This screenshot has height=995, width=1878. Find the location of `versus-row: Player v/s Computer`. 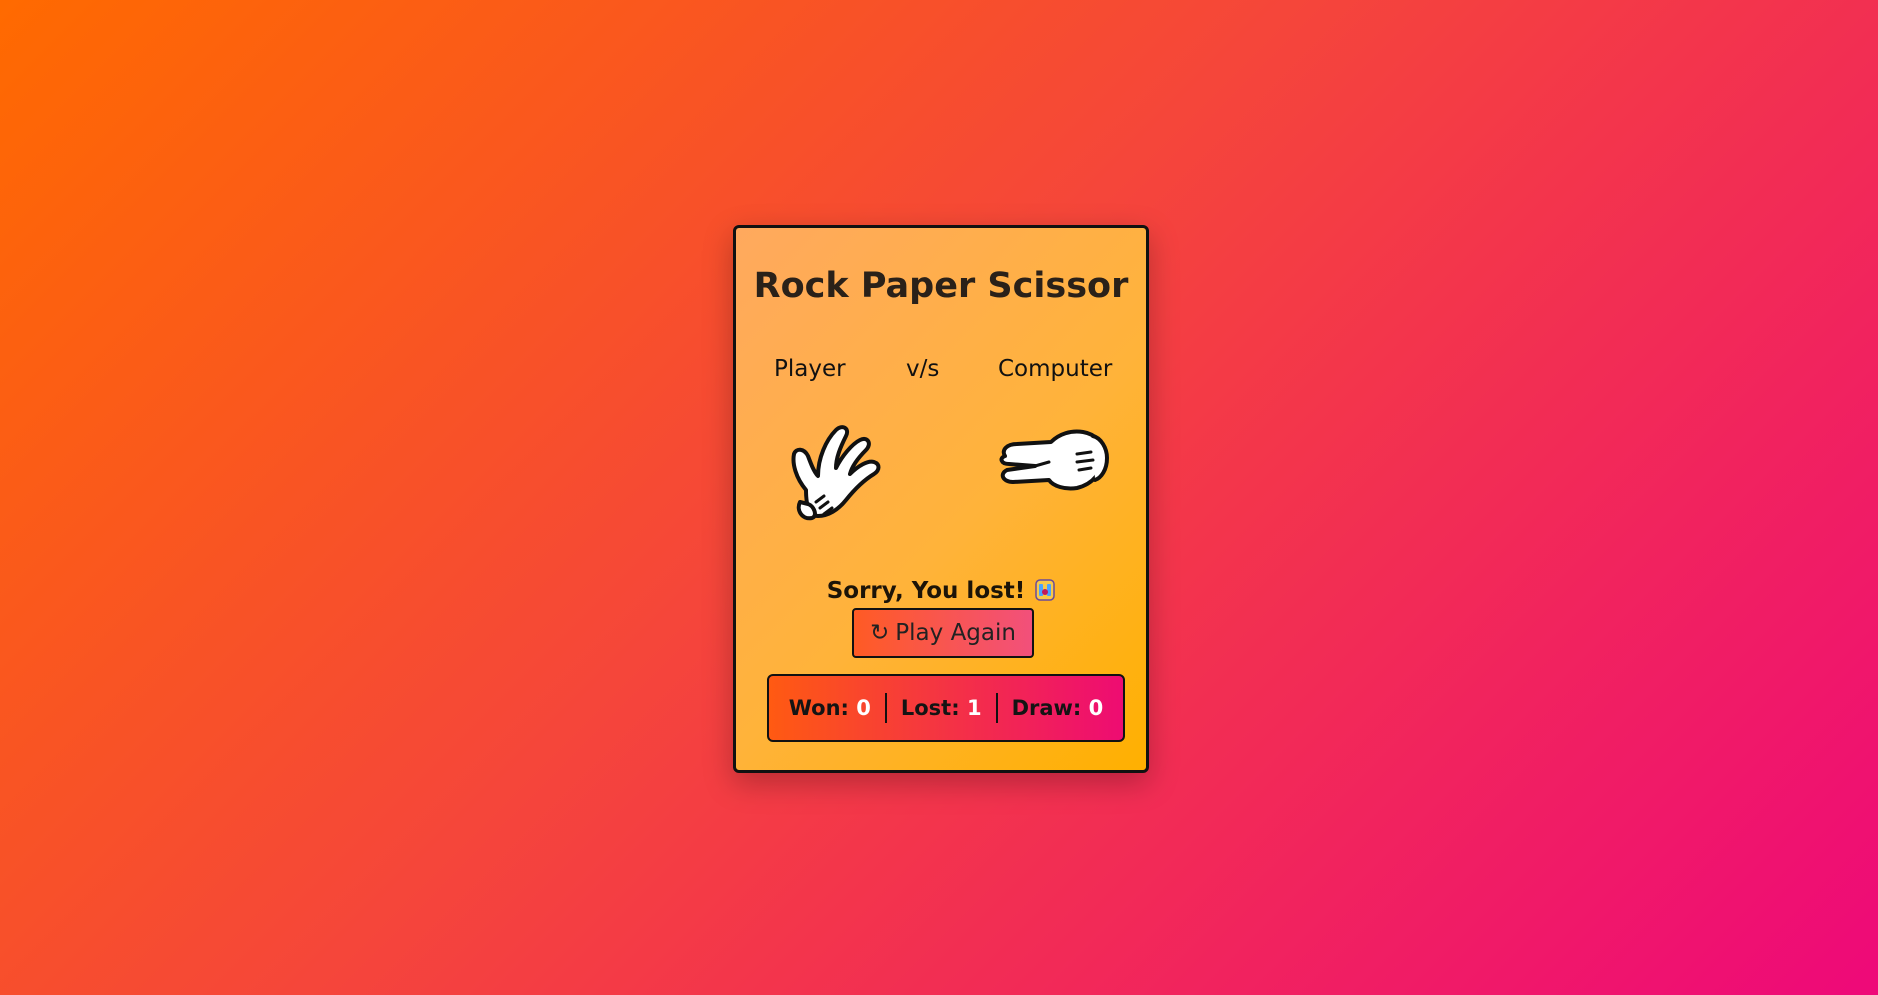

versus-row: Player v/s Computer is located at coordinates (941, 371).